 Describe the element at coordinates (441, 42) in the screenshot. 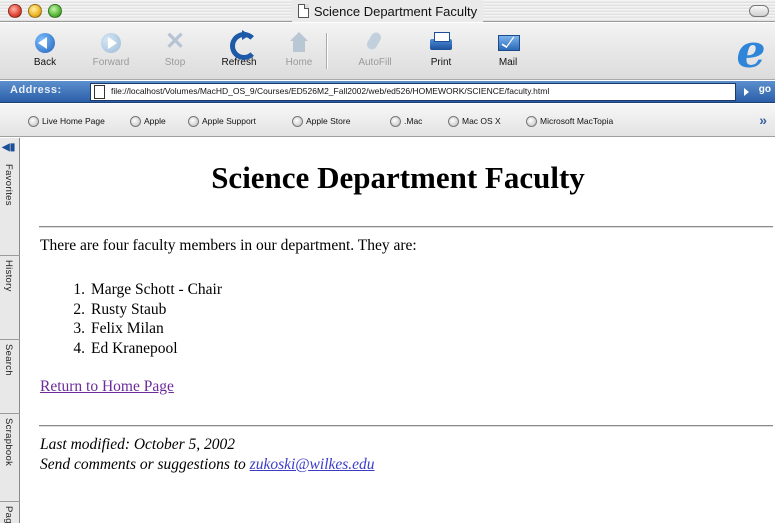

I see `printer-icon` at that location.